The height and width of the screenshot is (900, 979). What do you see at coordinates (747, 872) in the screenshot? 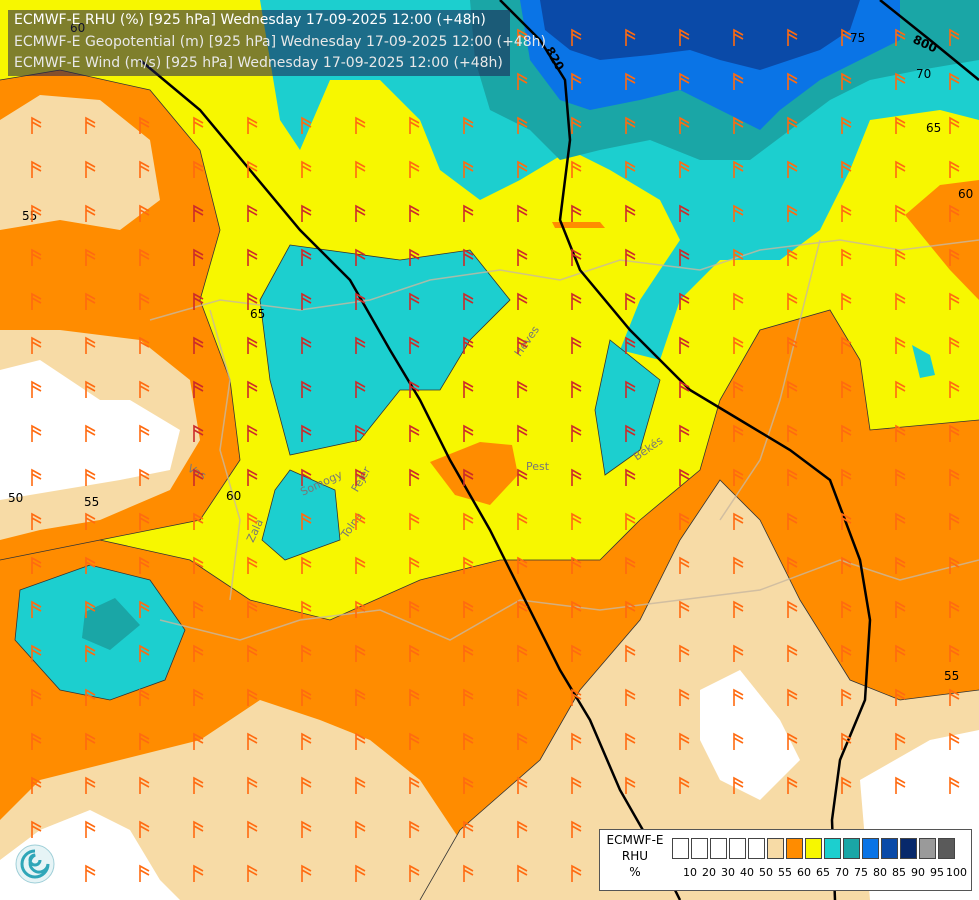
I see `legend-tick: 40` at bounding box center [747, 872].